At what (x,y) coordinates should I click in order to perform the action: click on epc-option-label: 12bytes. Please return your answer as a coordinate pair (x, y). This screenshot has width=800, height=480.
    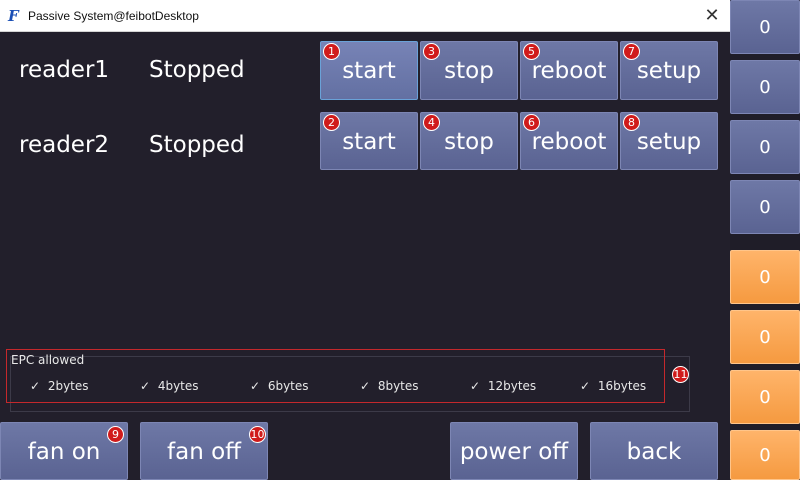
    Looking at the image, I should click on (512, 386).